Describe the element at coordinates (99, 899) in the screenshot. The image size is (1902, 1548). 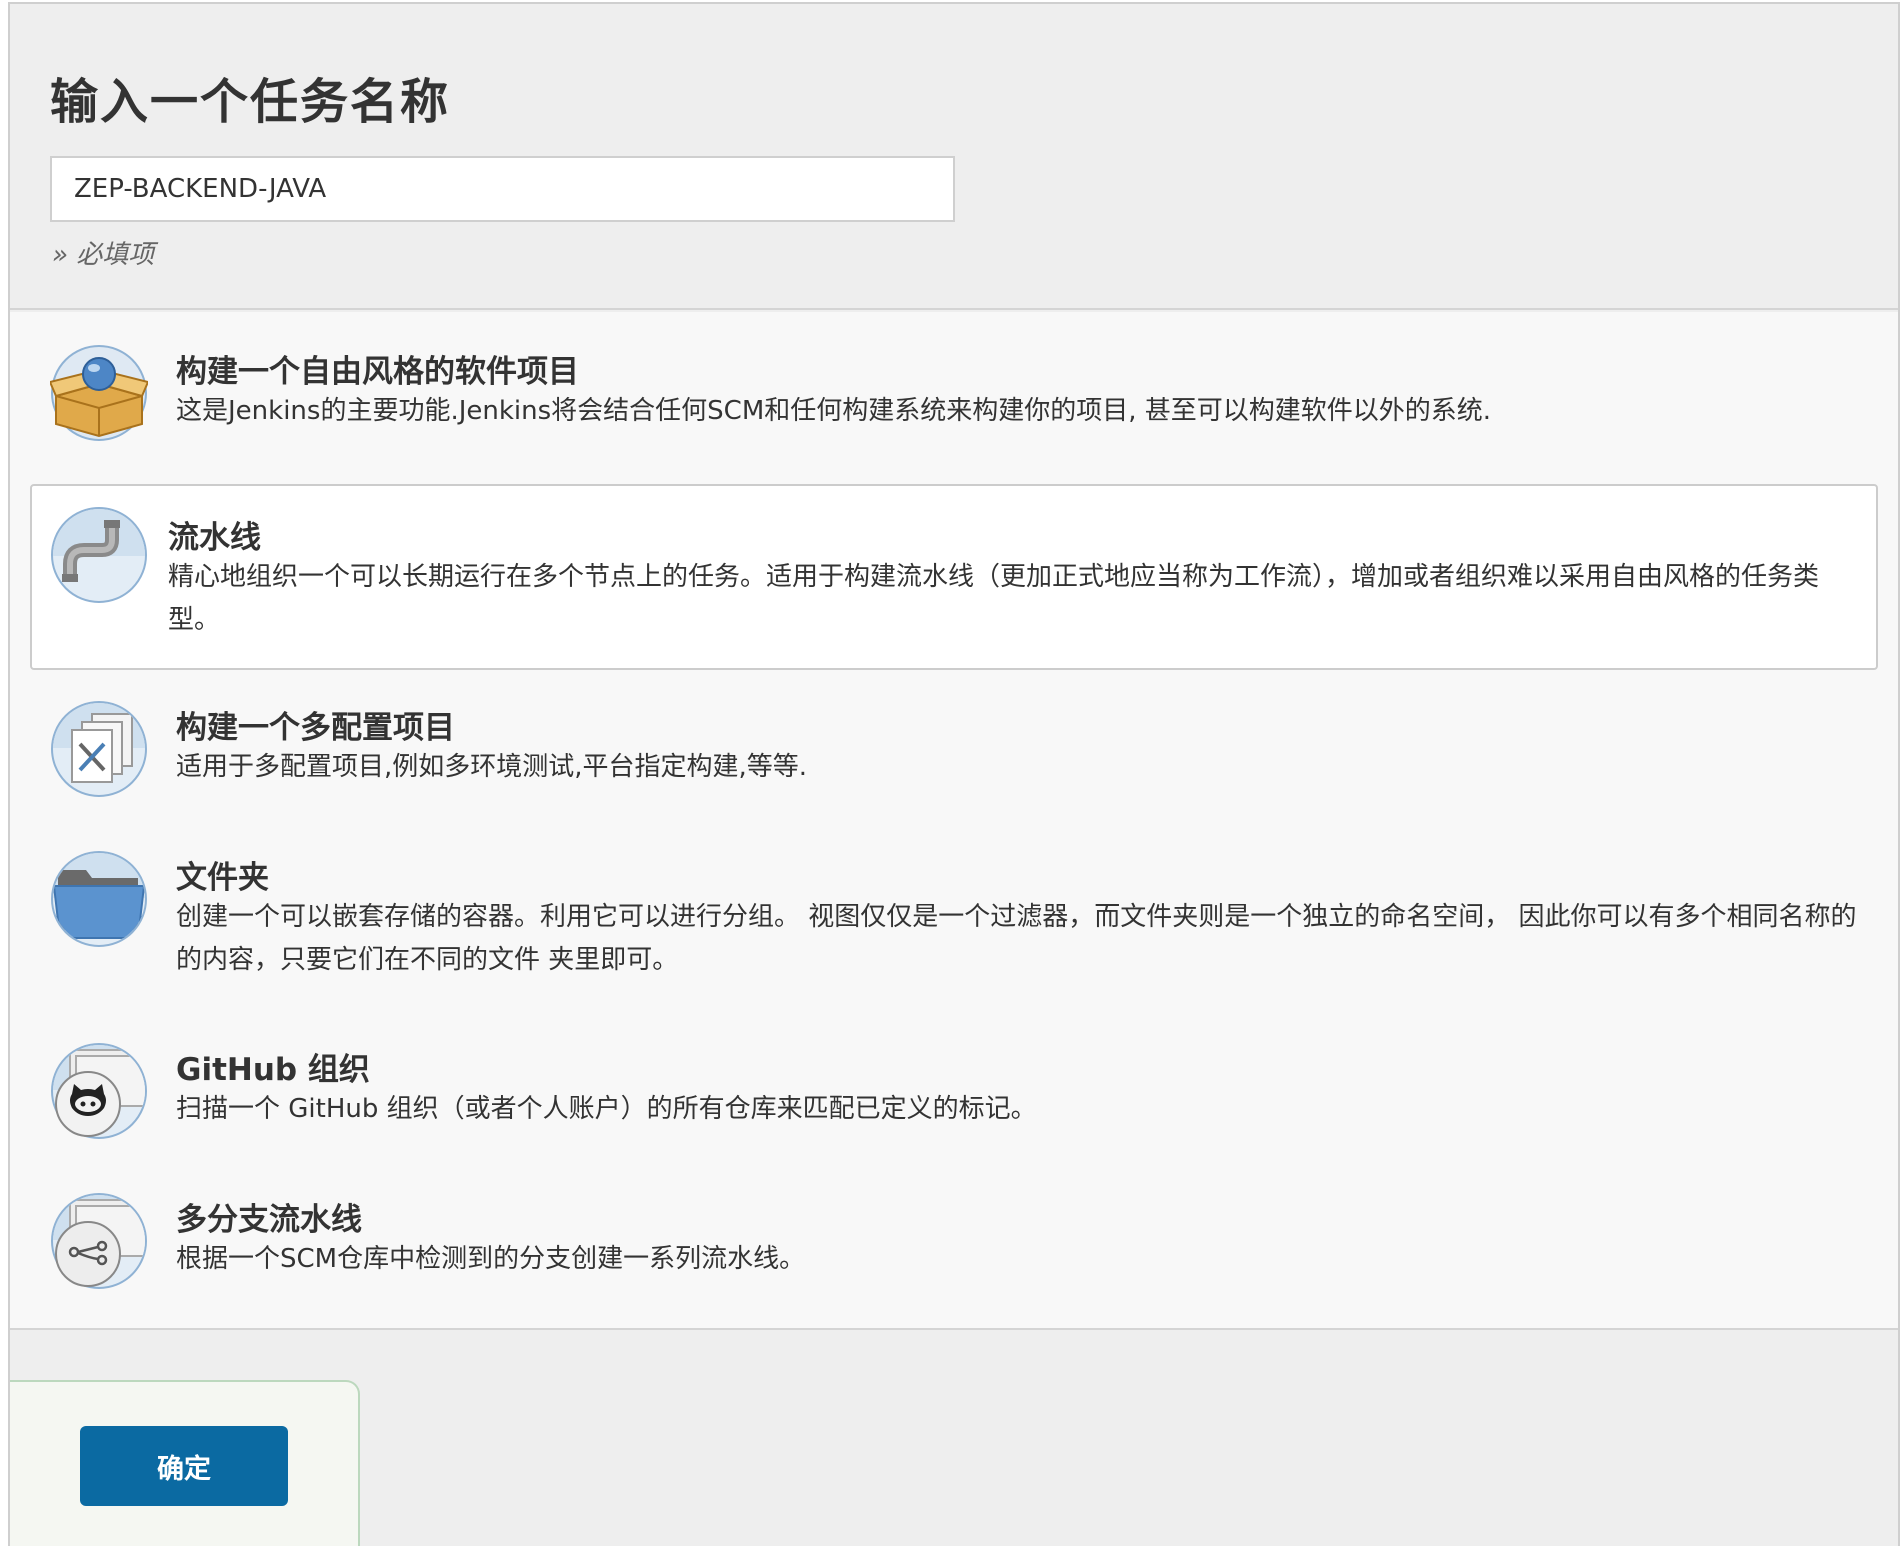
I see `folder-icon` at that location.